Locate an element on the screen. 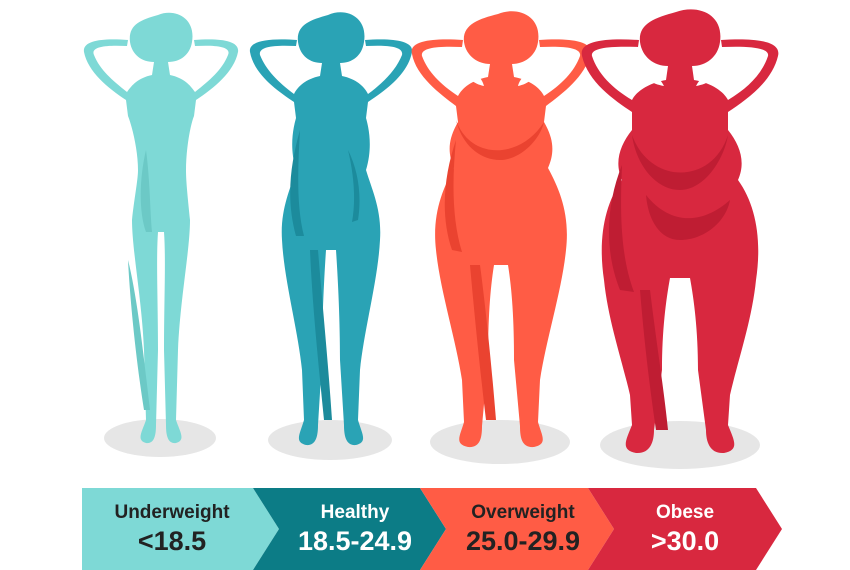 Image resolution: width=850 pixels, height=570 pixels. category-name: Underweight is located at coordinates (172, 512).